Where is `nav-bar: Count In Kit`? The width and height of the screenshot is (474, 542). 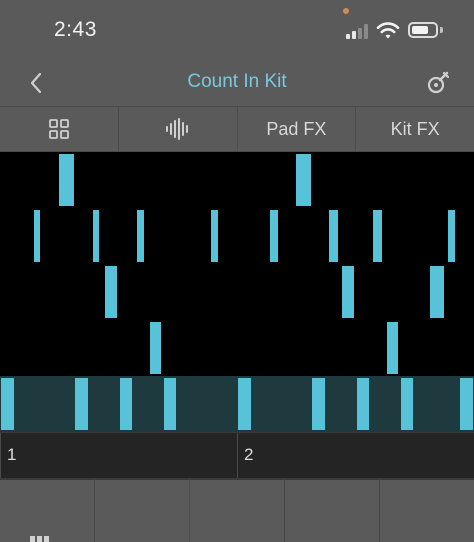
nav-bar: Count In Kit is located at coordinates (237, 83).